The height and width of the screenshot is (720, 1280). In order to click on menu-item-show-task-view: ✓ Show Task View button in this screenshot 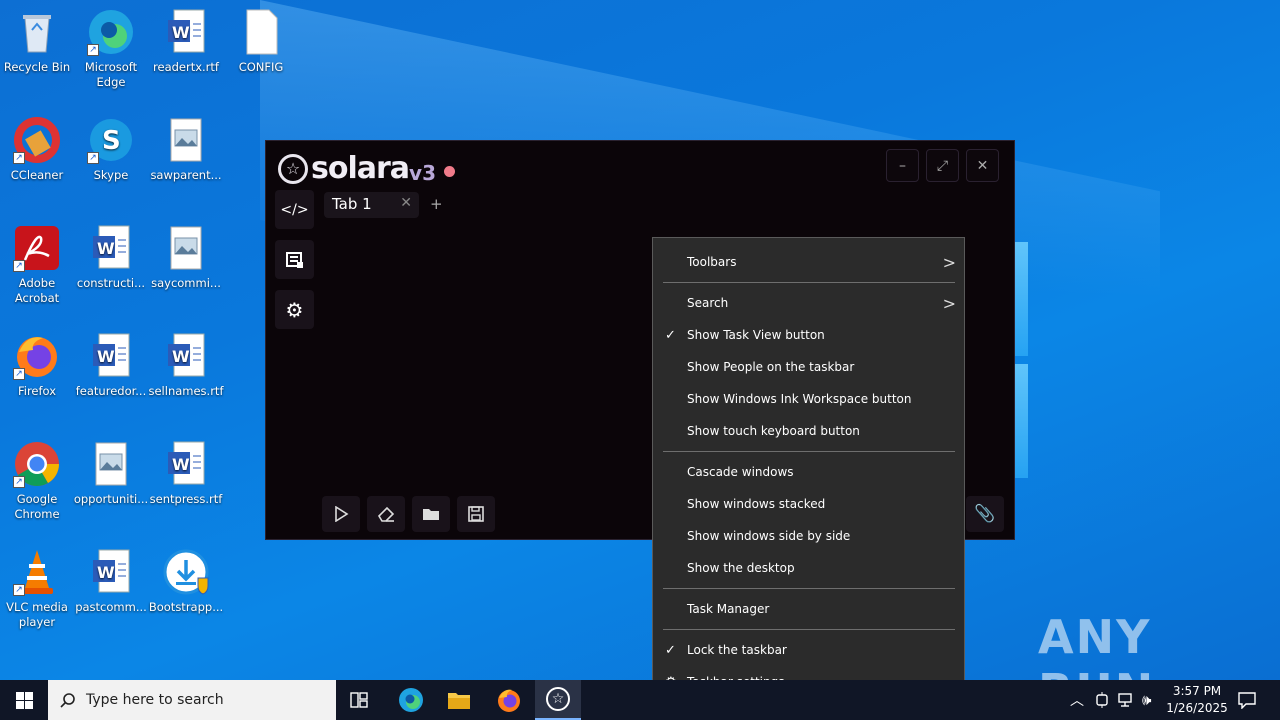, I will do `click(808, 335)`.